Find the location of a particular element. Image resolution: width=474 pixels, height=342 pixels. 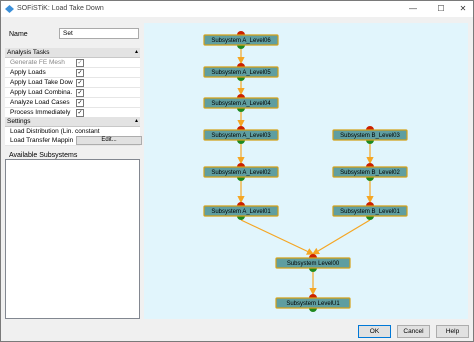

node-label: Subsystem A_Level05 is located at coordinates (241, 73).